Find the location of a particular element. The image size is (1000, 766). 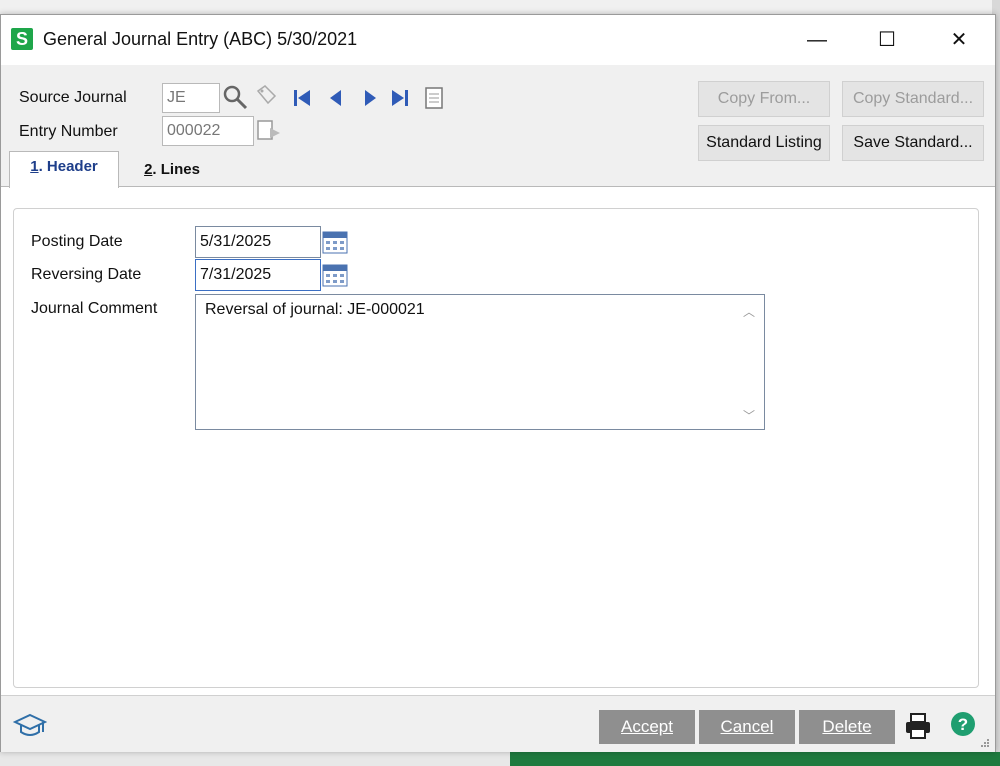

source-journal-field: JE is located at coordinates (191, 98).